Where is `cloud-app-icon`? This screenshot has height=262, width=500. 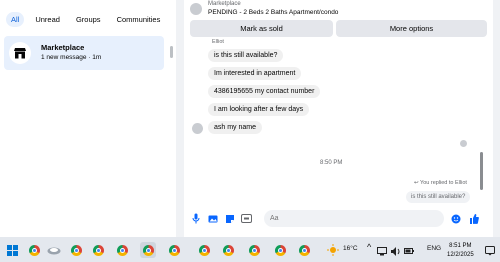 cloud-app-icon is located at coordinates (54, 250).